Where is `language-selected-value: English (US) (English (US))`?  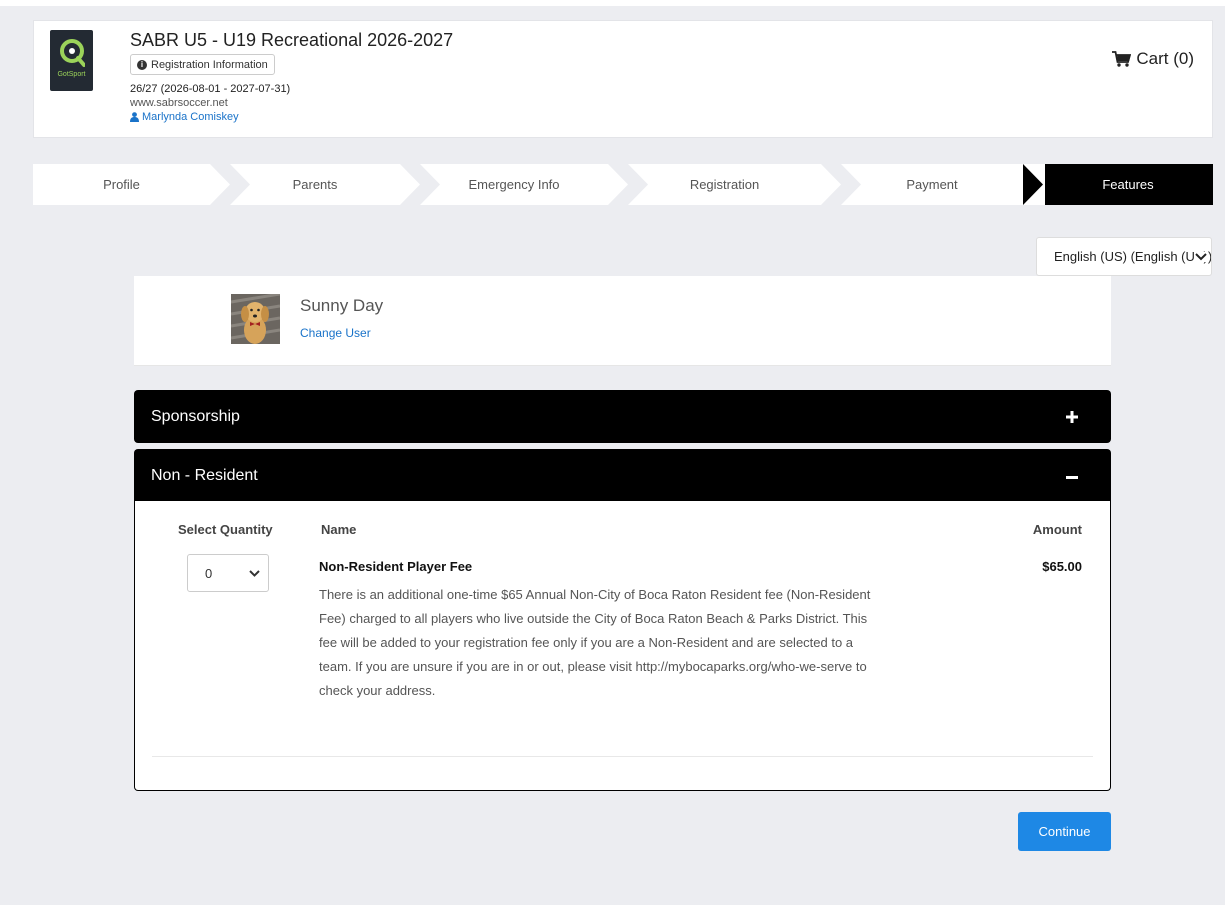
language-selected-value: English (US) (English (US)) is located at coordinates (1133, 256).